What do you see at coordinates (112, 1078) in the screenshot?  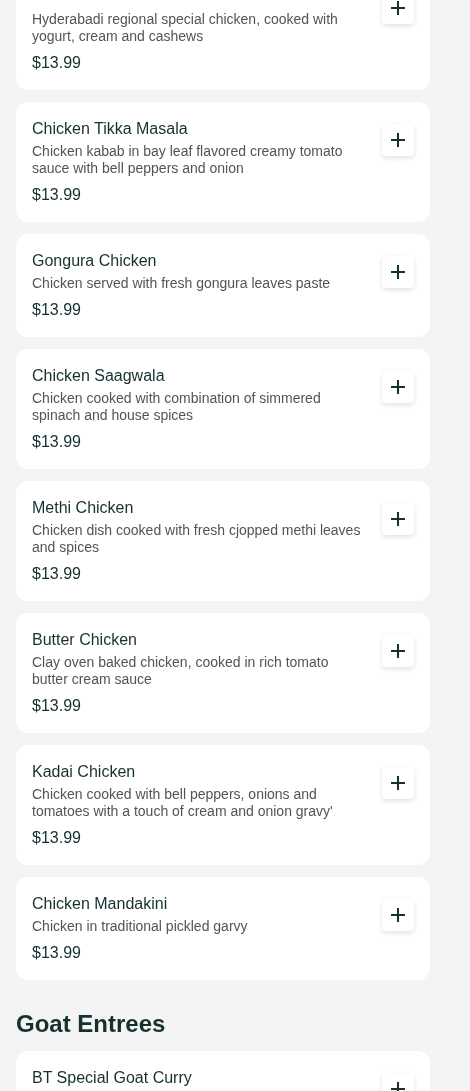 I see `item-name: BT Special Goat Curry` at bounding box center [112, 1078].